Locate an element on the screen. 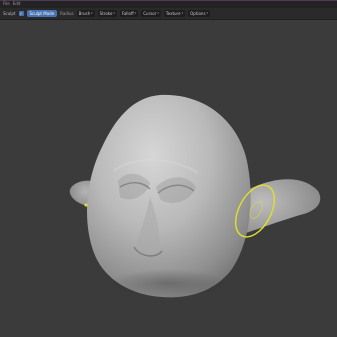 This screenshot has width=337, height=337. texture-dropdown: Texture ▾ is located at coordinates (174, 13).